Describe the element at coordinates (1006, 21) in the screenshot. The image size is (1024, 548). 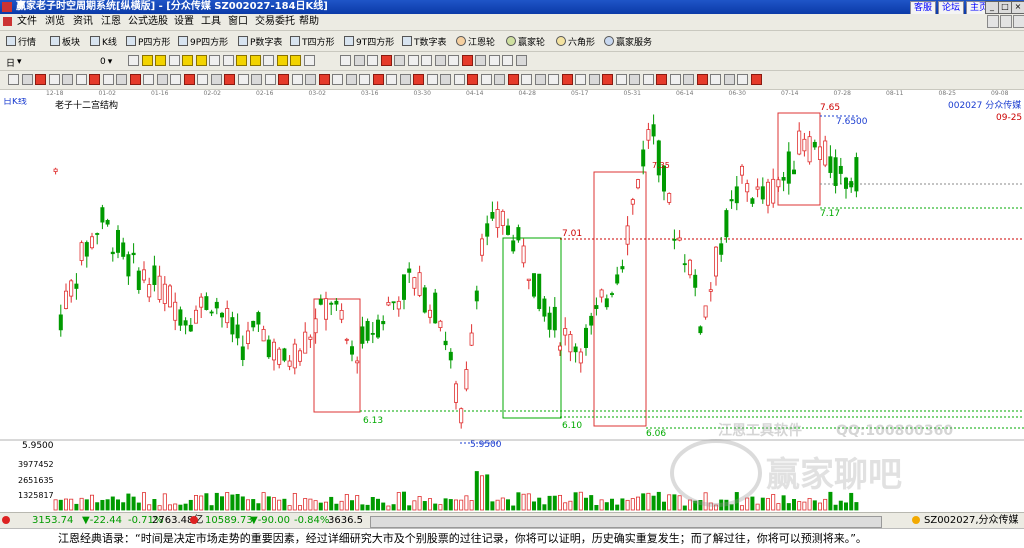
I see `mdi-restore-button` at that location.